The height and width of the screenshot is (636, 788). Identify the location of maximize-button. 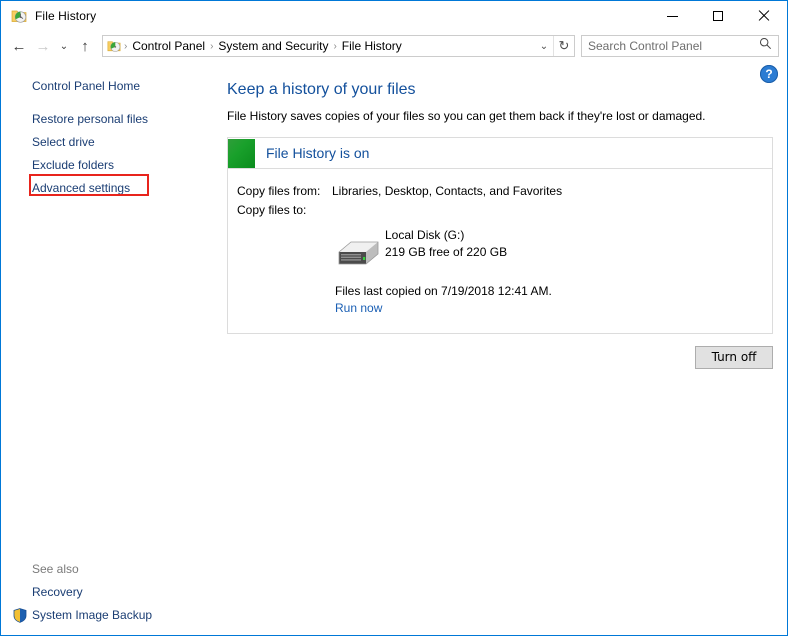
(718, 16).